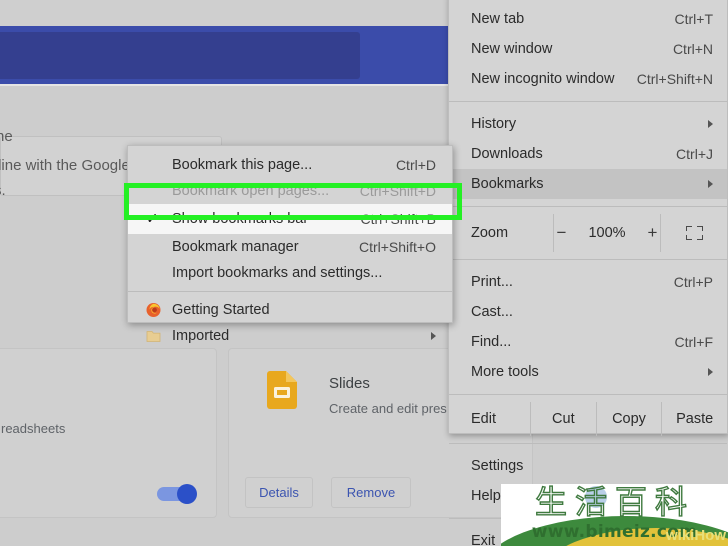 Image resolution: width=728 pixels, height=546 pixels. I want to click on fullscreen-icon, so click(694, 233).